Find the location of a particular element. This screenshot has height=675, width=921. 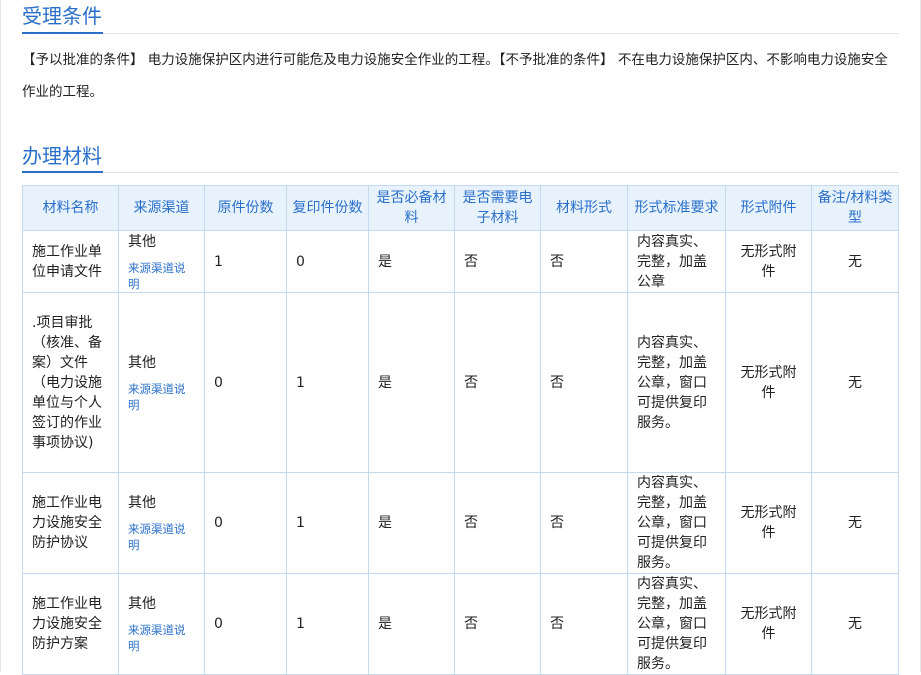

material-name: 施工作业单位申请文件 is located at coordinates (70, 261).